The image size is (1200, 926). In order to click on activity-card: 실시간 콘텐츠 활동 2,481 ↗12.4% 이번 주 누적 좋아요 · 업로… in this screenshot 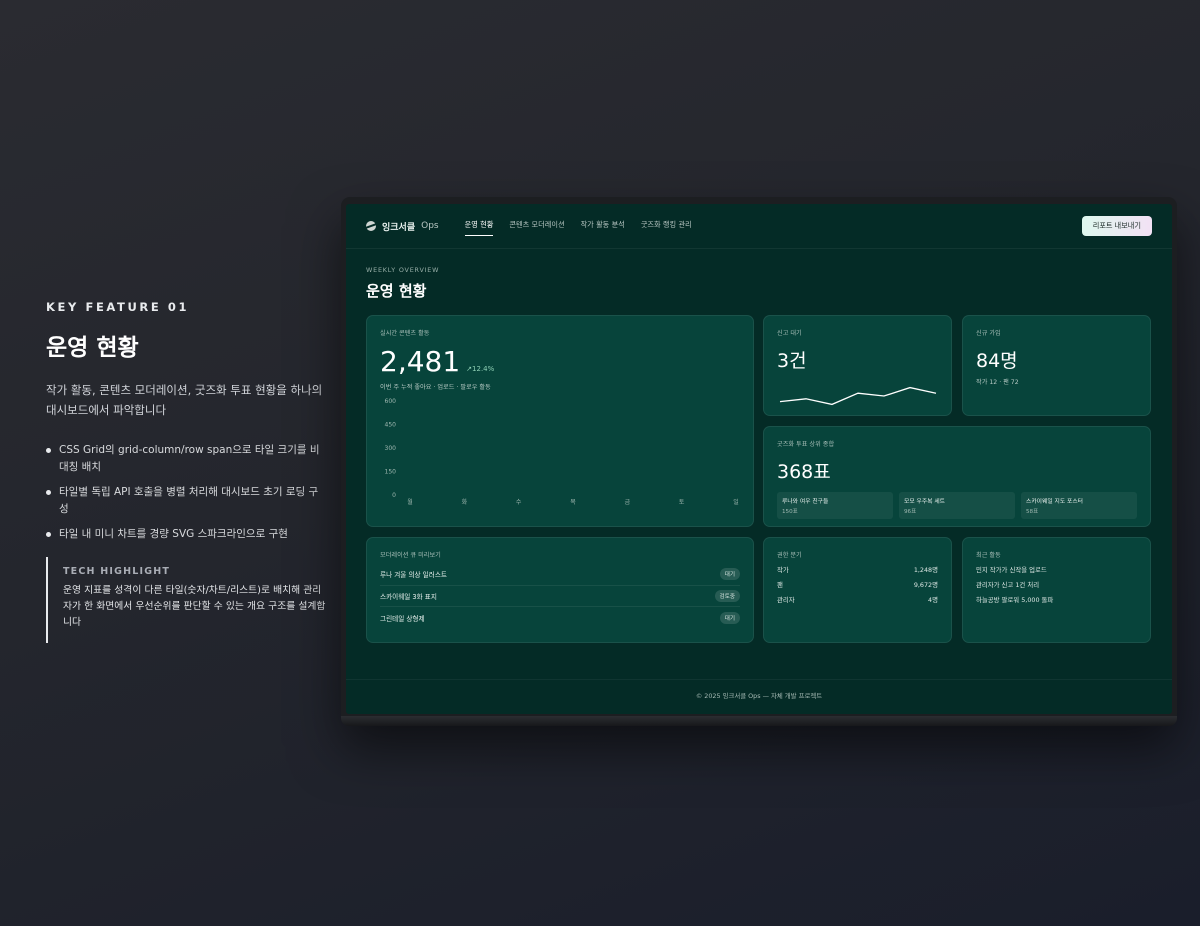, I will do `click(560, 421)`.